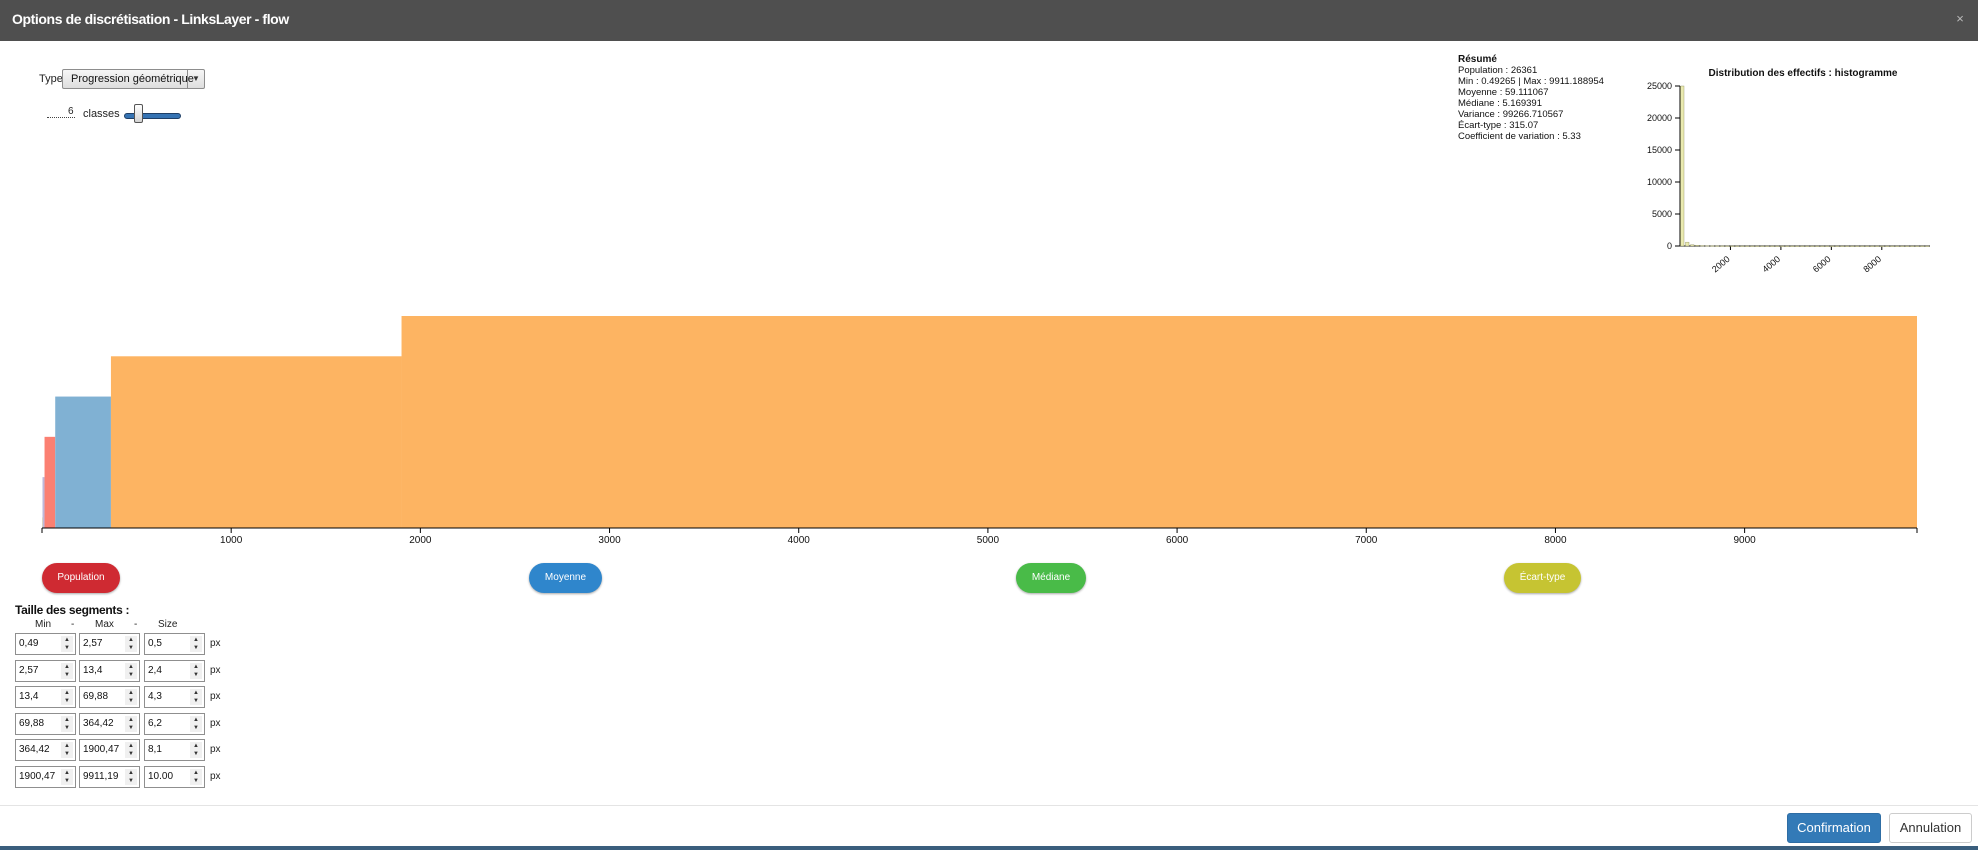  I want to click on y-tick-label: 10000, so click(1659, 182).